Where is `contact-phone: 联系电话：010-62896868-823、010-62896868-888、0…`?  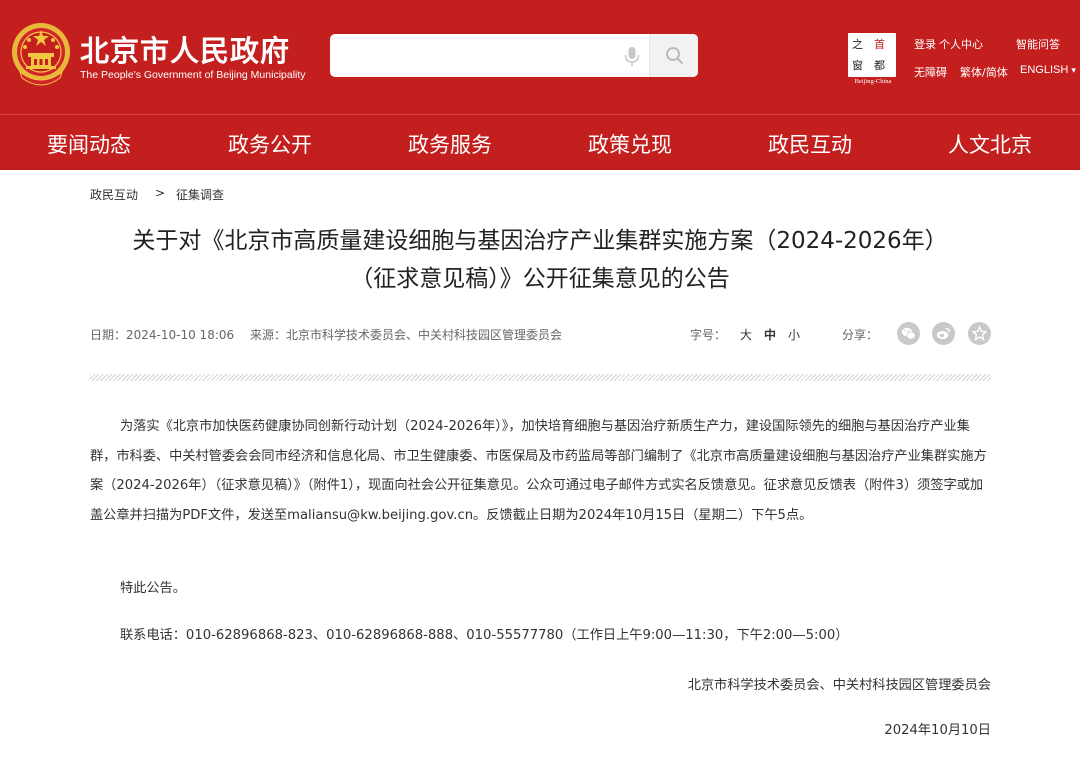 contact-phone: 联系电话：010-62896868-823、010-62896868-888、0… is located at coordinates (484, 635).